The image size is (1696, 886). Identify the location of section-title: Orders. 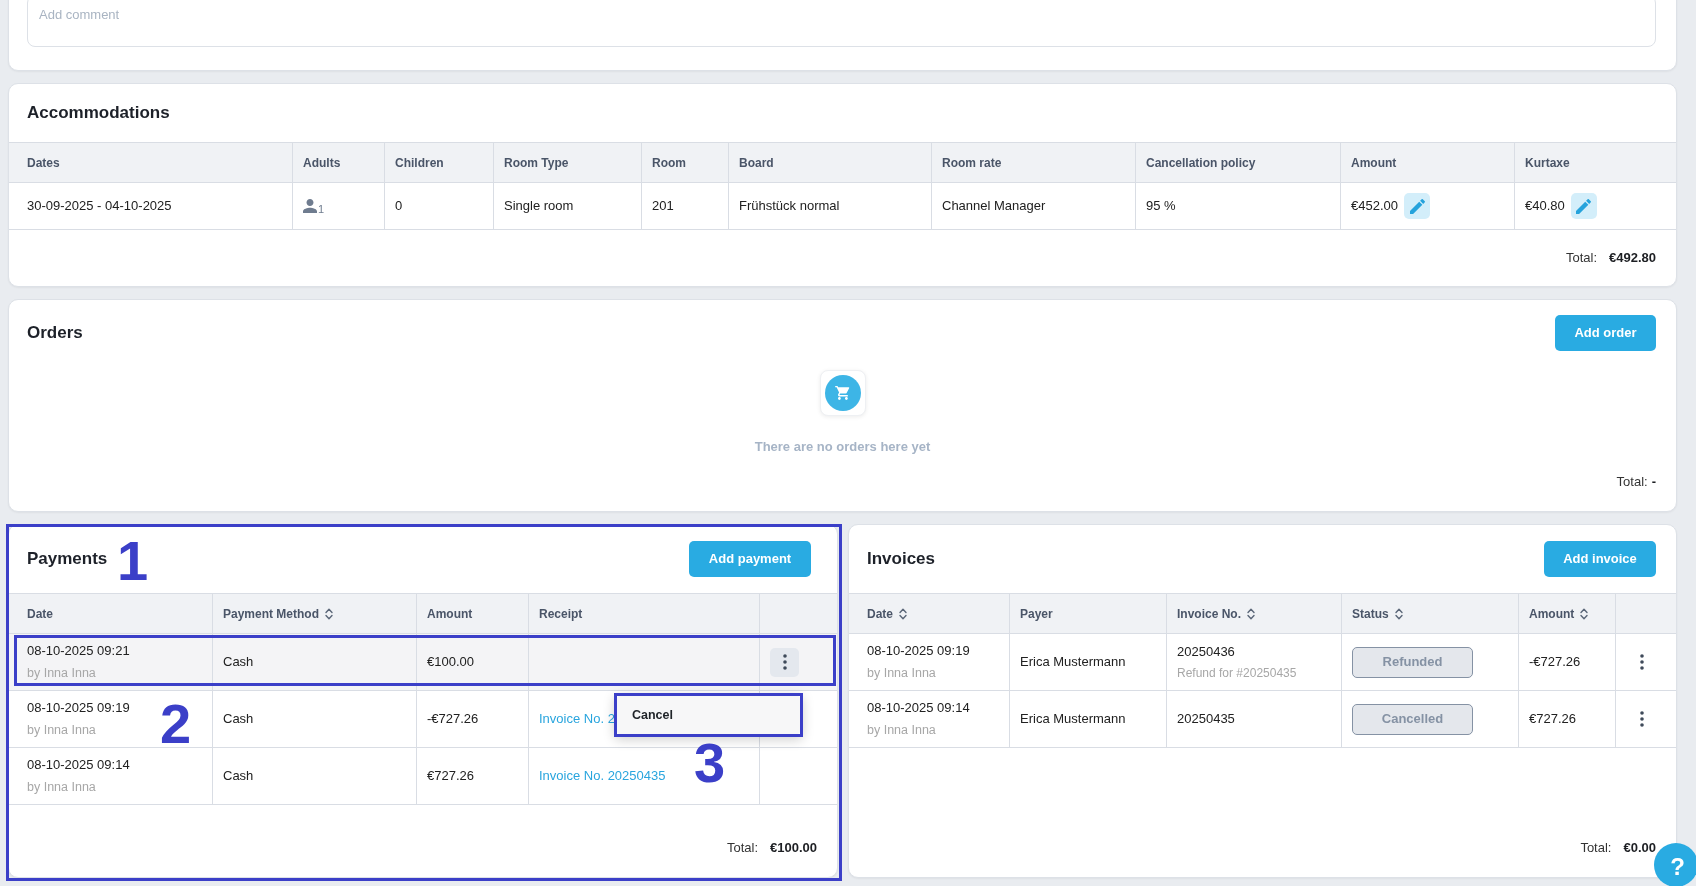
(55, 333).